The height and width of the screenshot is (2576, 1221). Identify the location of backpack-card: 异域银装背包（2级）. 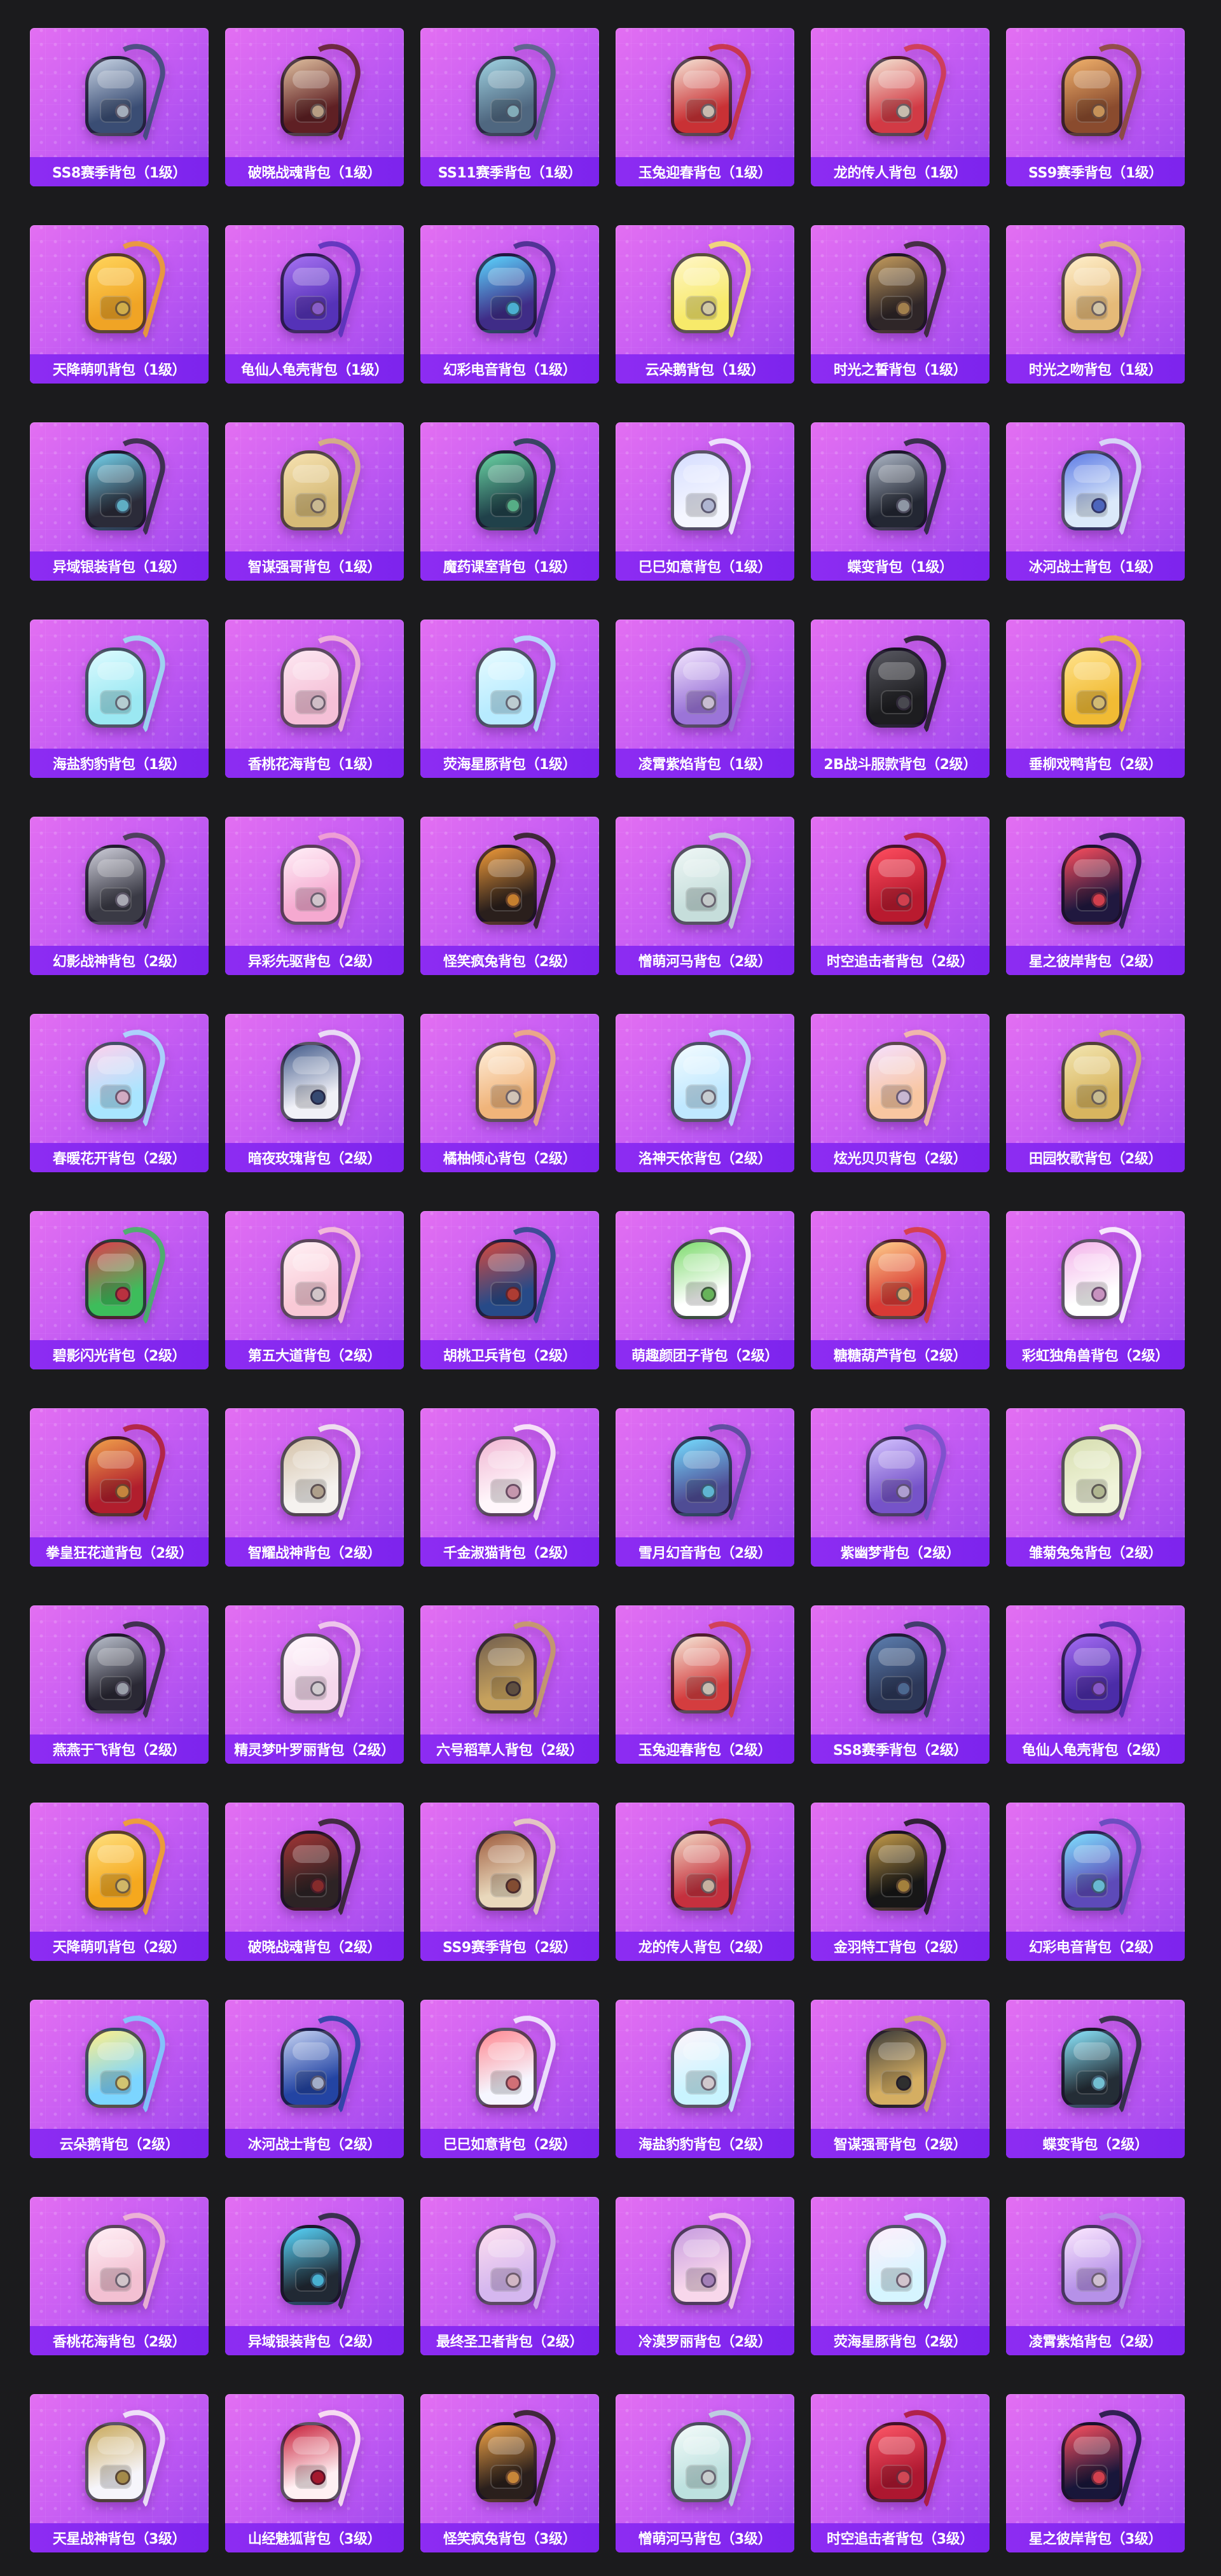
(314, 2276).